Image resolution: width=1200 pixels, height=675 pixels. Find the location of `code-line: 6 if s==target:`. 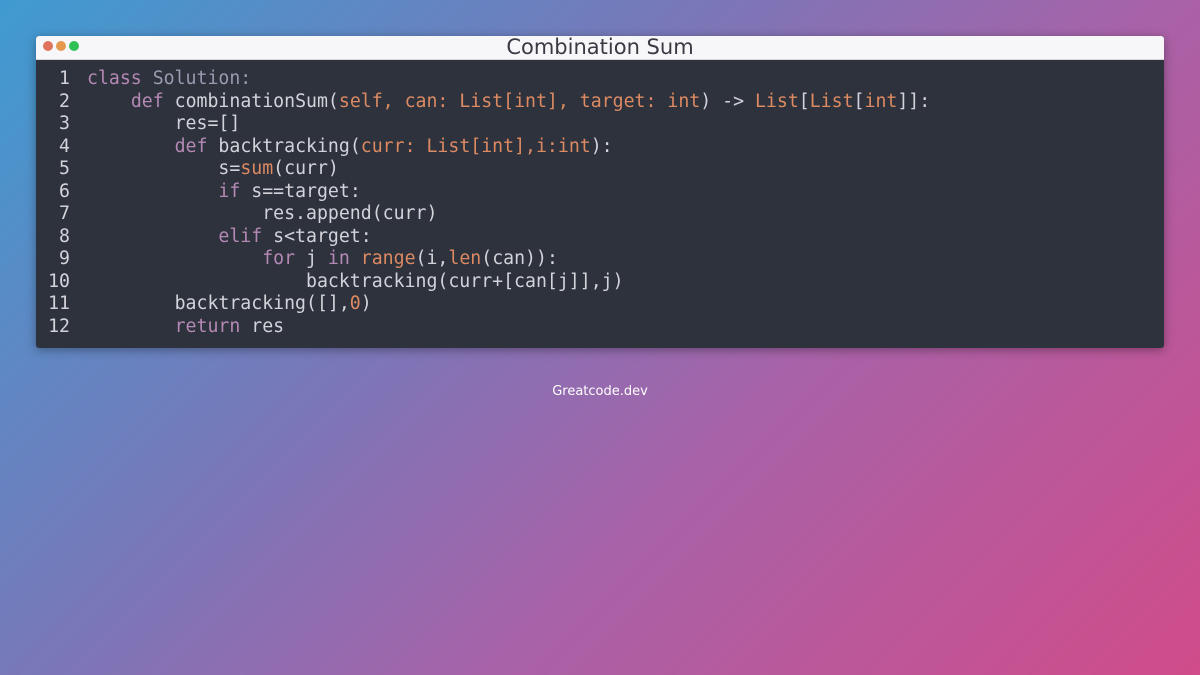

code-line: 6 if s==target: is located at coordinates (600, 192).